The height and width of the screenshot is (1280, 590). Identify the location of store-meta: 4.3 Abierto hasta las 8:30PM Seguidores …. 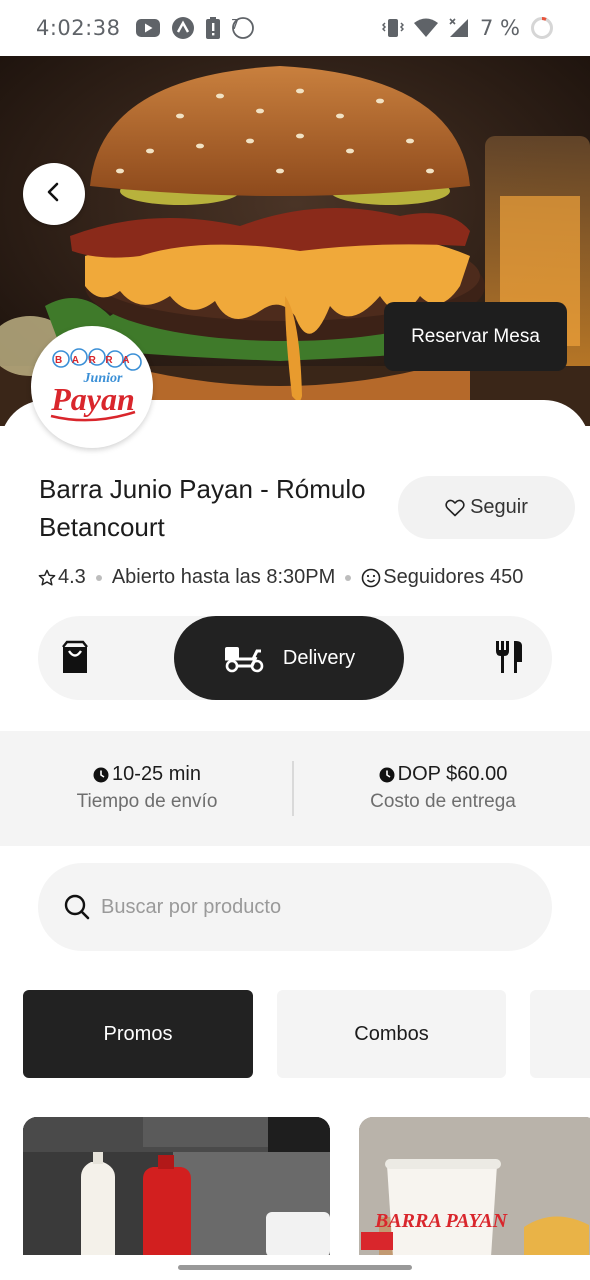
(280, 577).